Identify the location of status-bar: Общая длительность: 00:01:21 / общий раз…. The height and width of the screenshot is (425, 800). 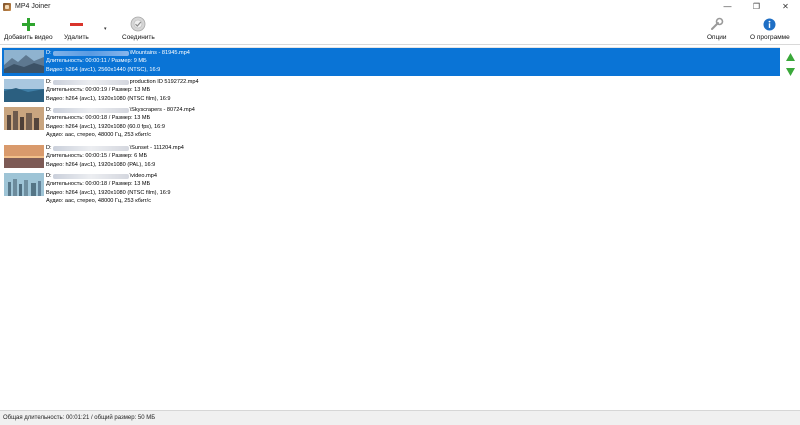
(400, 417).